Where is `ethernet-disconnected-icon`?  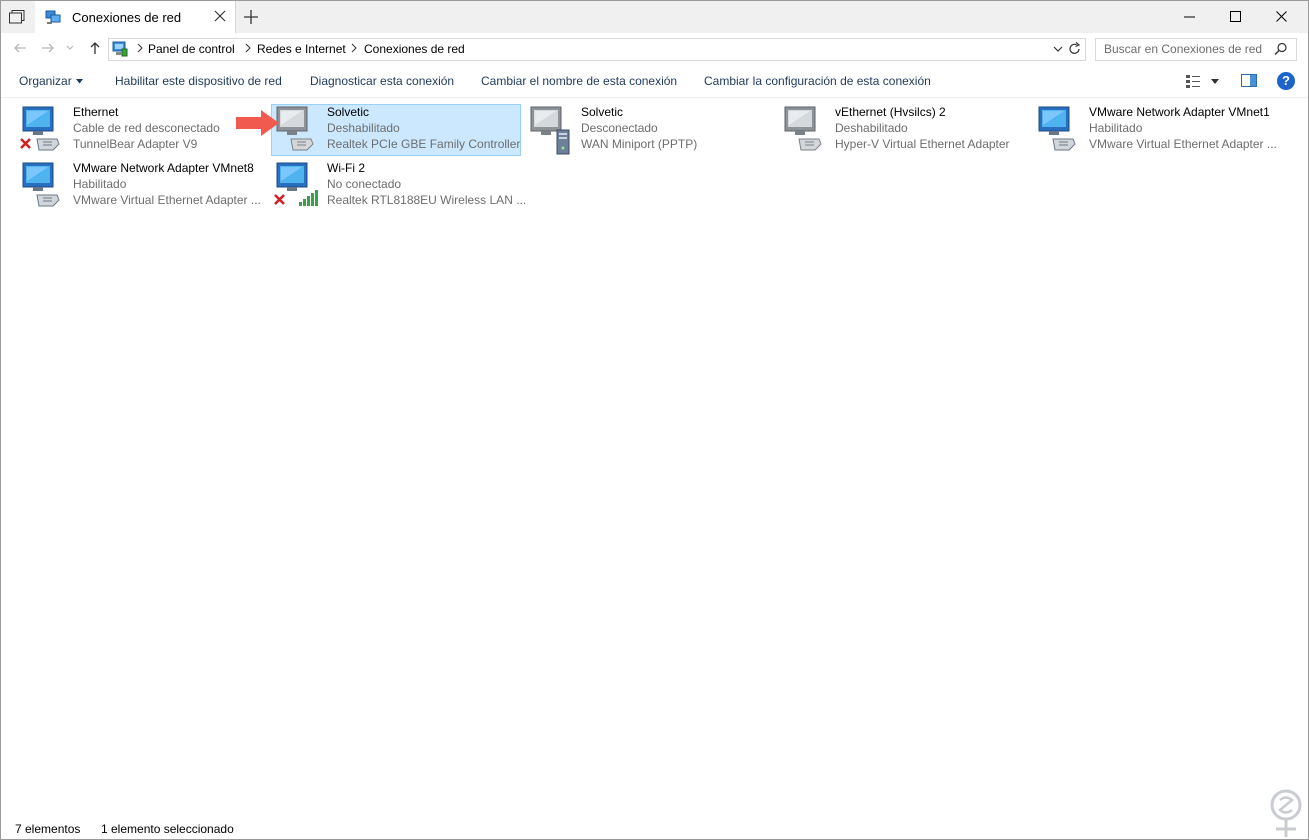 ethernet-disconnected-icon is located at coordinates (40, 128).